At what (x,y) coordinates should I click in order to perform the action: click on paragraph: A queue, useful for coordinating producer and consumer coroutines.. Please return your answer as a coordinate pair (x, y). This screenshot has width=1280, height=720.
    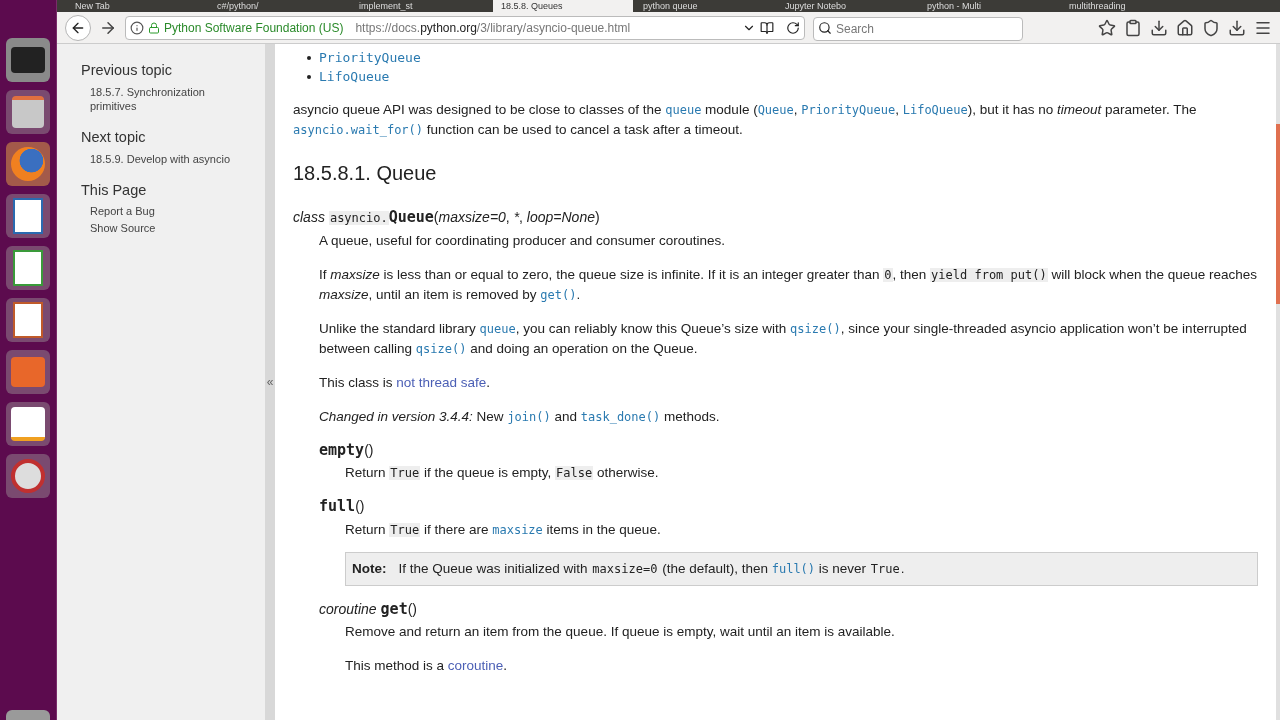
    Looking at the image, I should click on (522, 240).